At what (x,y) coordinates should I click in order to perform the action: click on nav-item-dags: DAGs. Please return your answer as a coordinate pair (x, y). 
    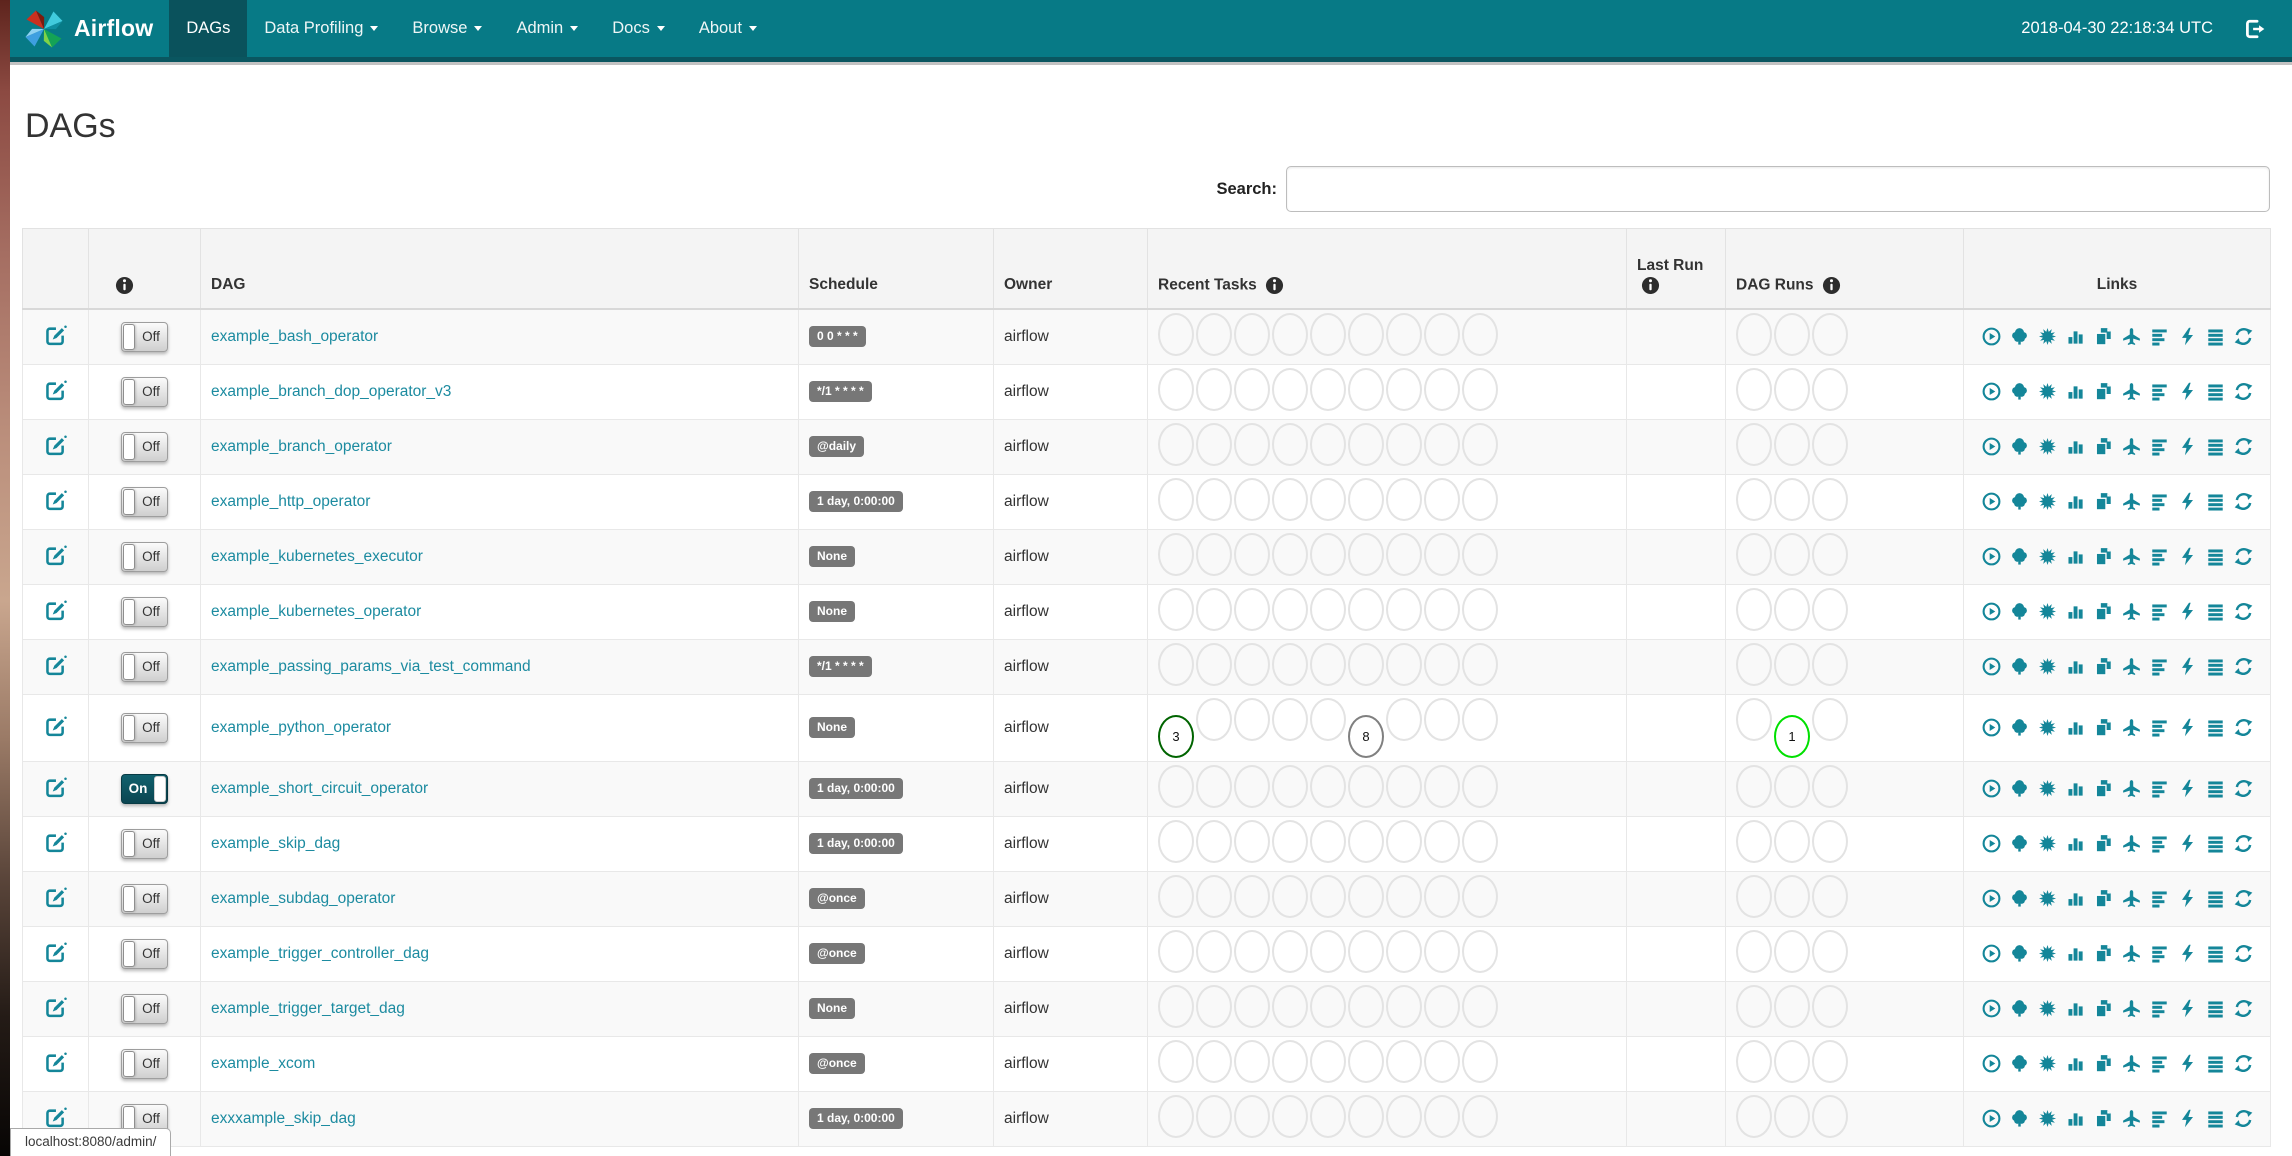
    Looking at the image, I should click on (208, 28).